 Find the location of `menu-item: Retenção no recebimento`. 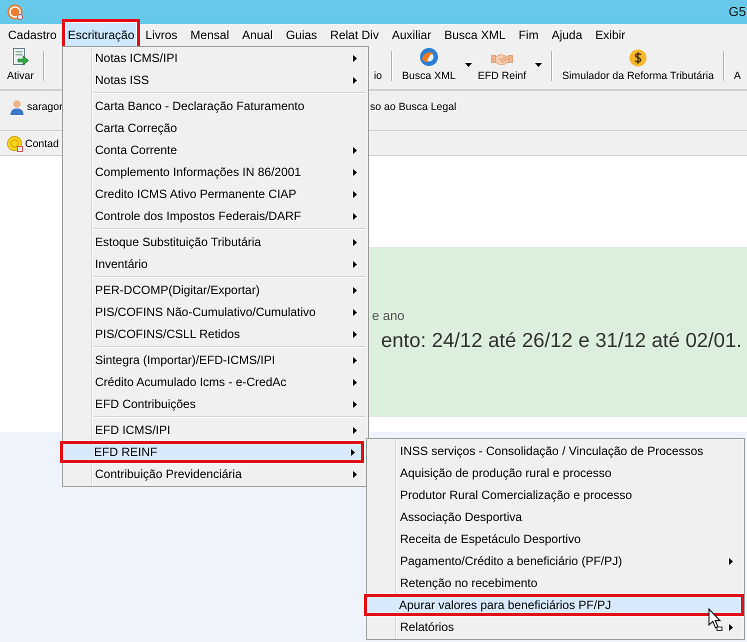

menu-item: Retenção no recebimento is located at coordinates (555, 583).